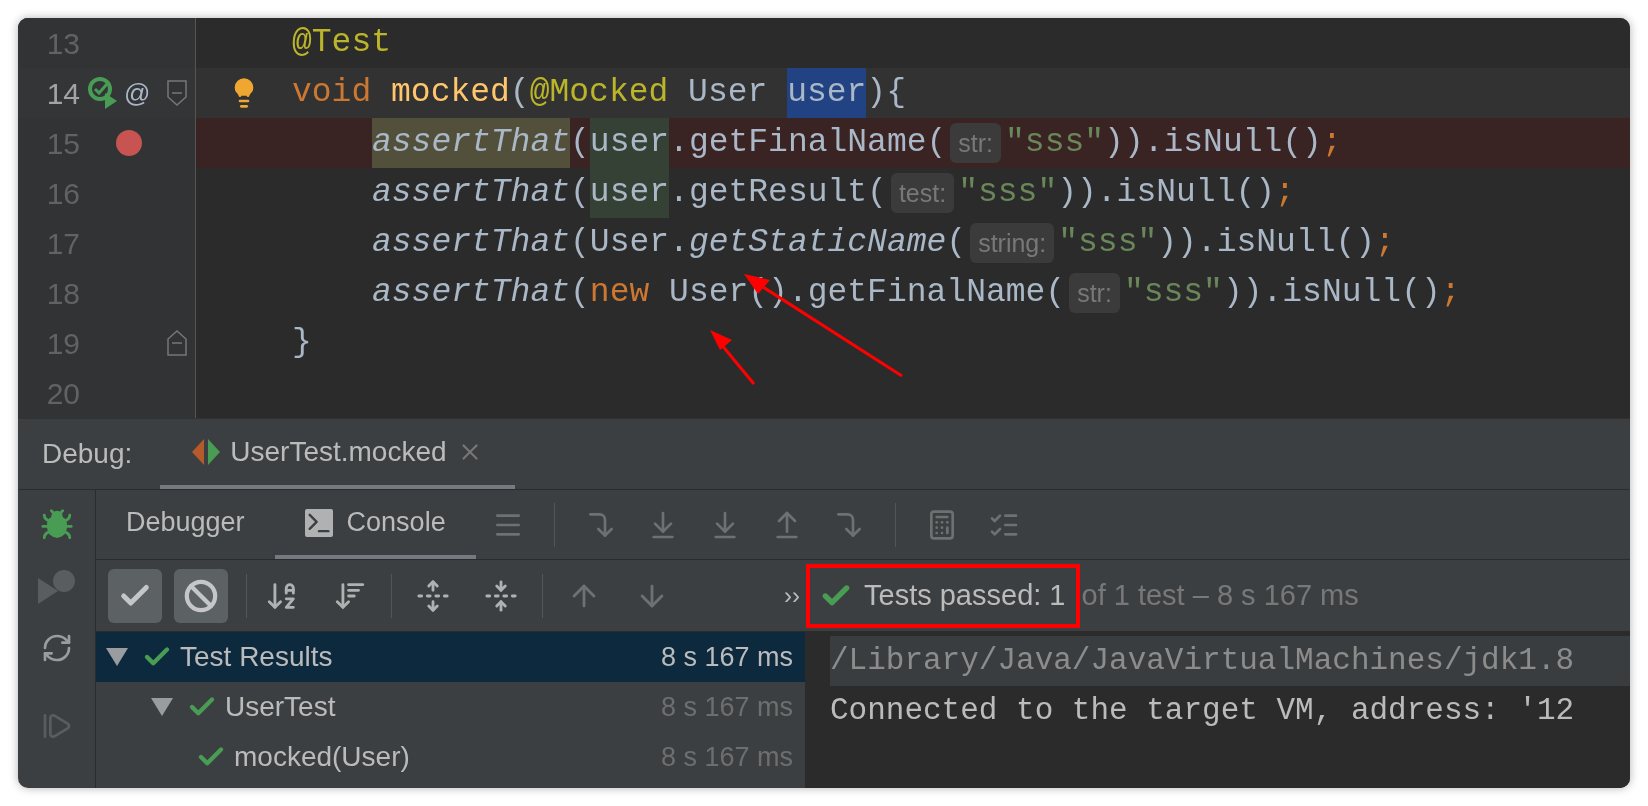 Image resolution: width=1648 pixels, height=806 pixels. What do you see at coordinates (965, 595) in the screenshot?
I see `tests-passed-text: Tests passed: 1` at bounding box center [965, 595].